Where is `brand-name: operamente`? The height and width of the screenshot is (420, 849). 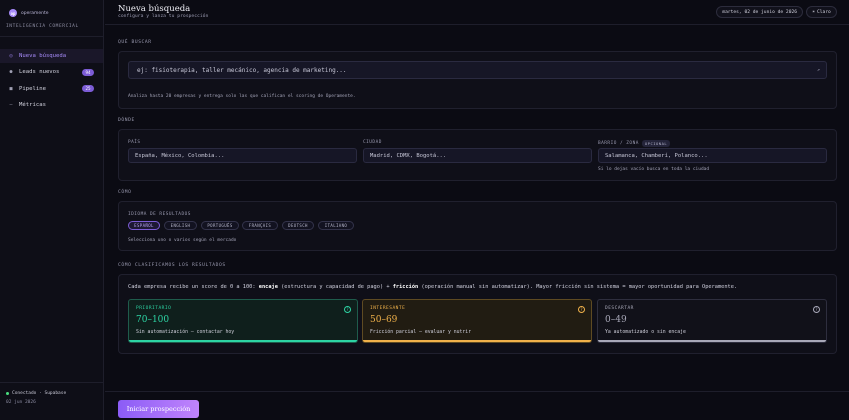 brand-name: operamente is located at coordinates (35, 13).